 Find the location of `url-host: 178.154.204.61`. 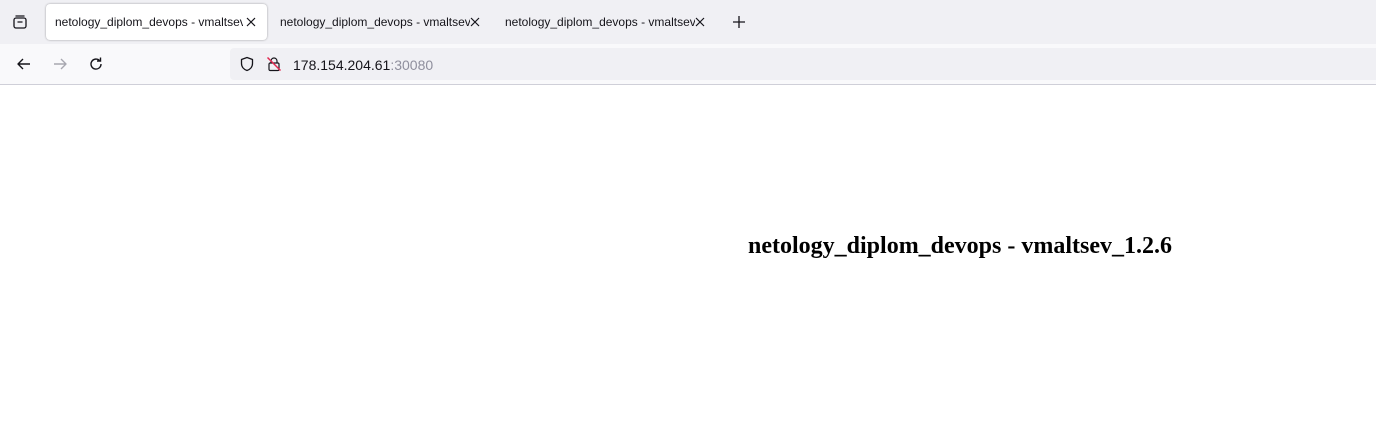

url-host: 178.154.204.61 is located at coordinates (342, 65).